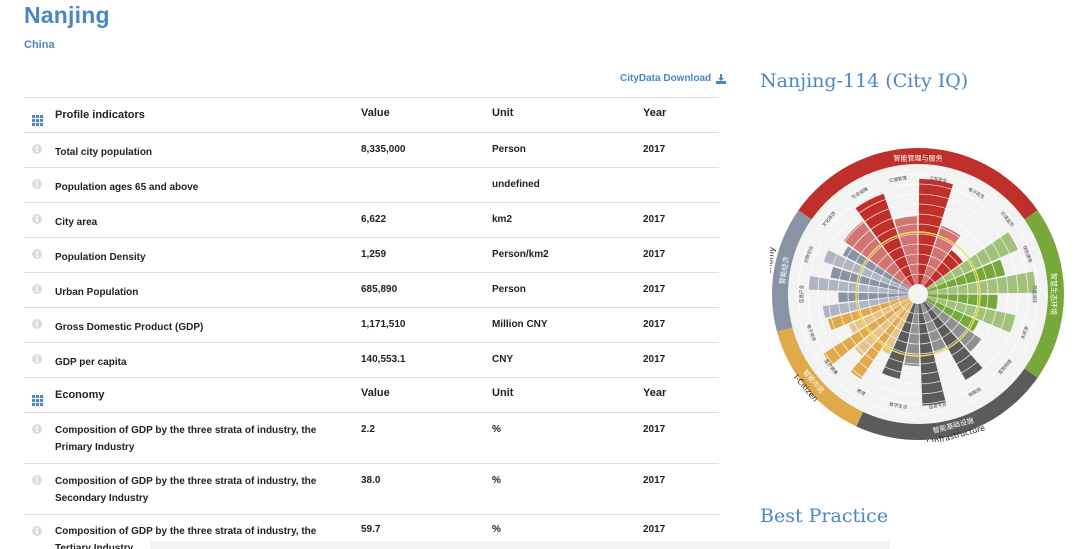 This screenshot has height=549, width=1080. What do you see at coordinates (91, 362) in the screenshot?
I see `row-name: GDP per capita` at bounding box center [91, 362].